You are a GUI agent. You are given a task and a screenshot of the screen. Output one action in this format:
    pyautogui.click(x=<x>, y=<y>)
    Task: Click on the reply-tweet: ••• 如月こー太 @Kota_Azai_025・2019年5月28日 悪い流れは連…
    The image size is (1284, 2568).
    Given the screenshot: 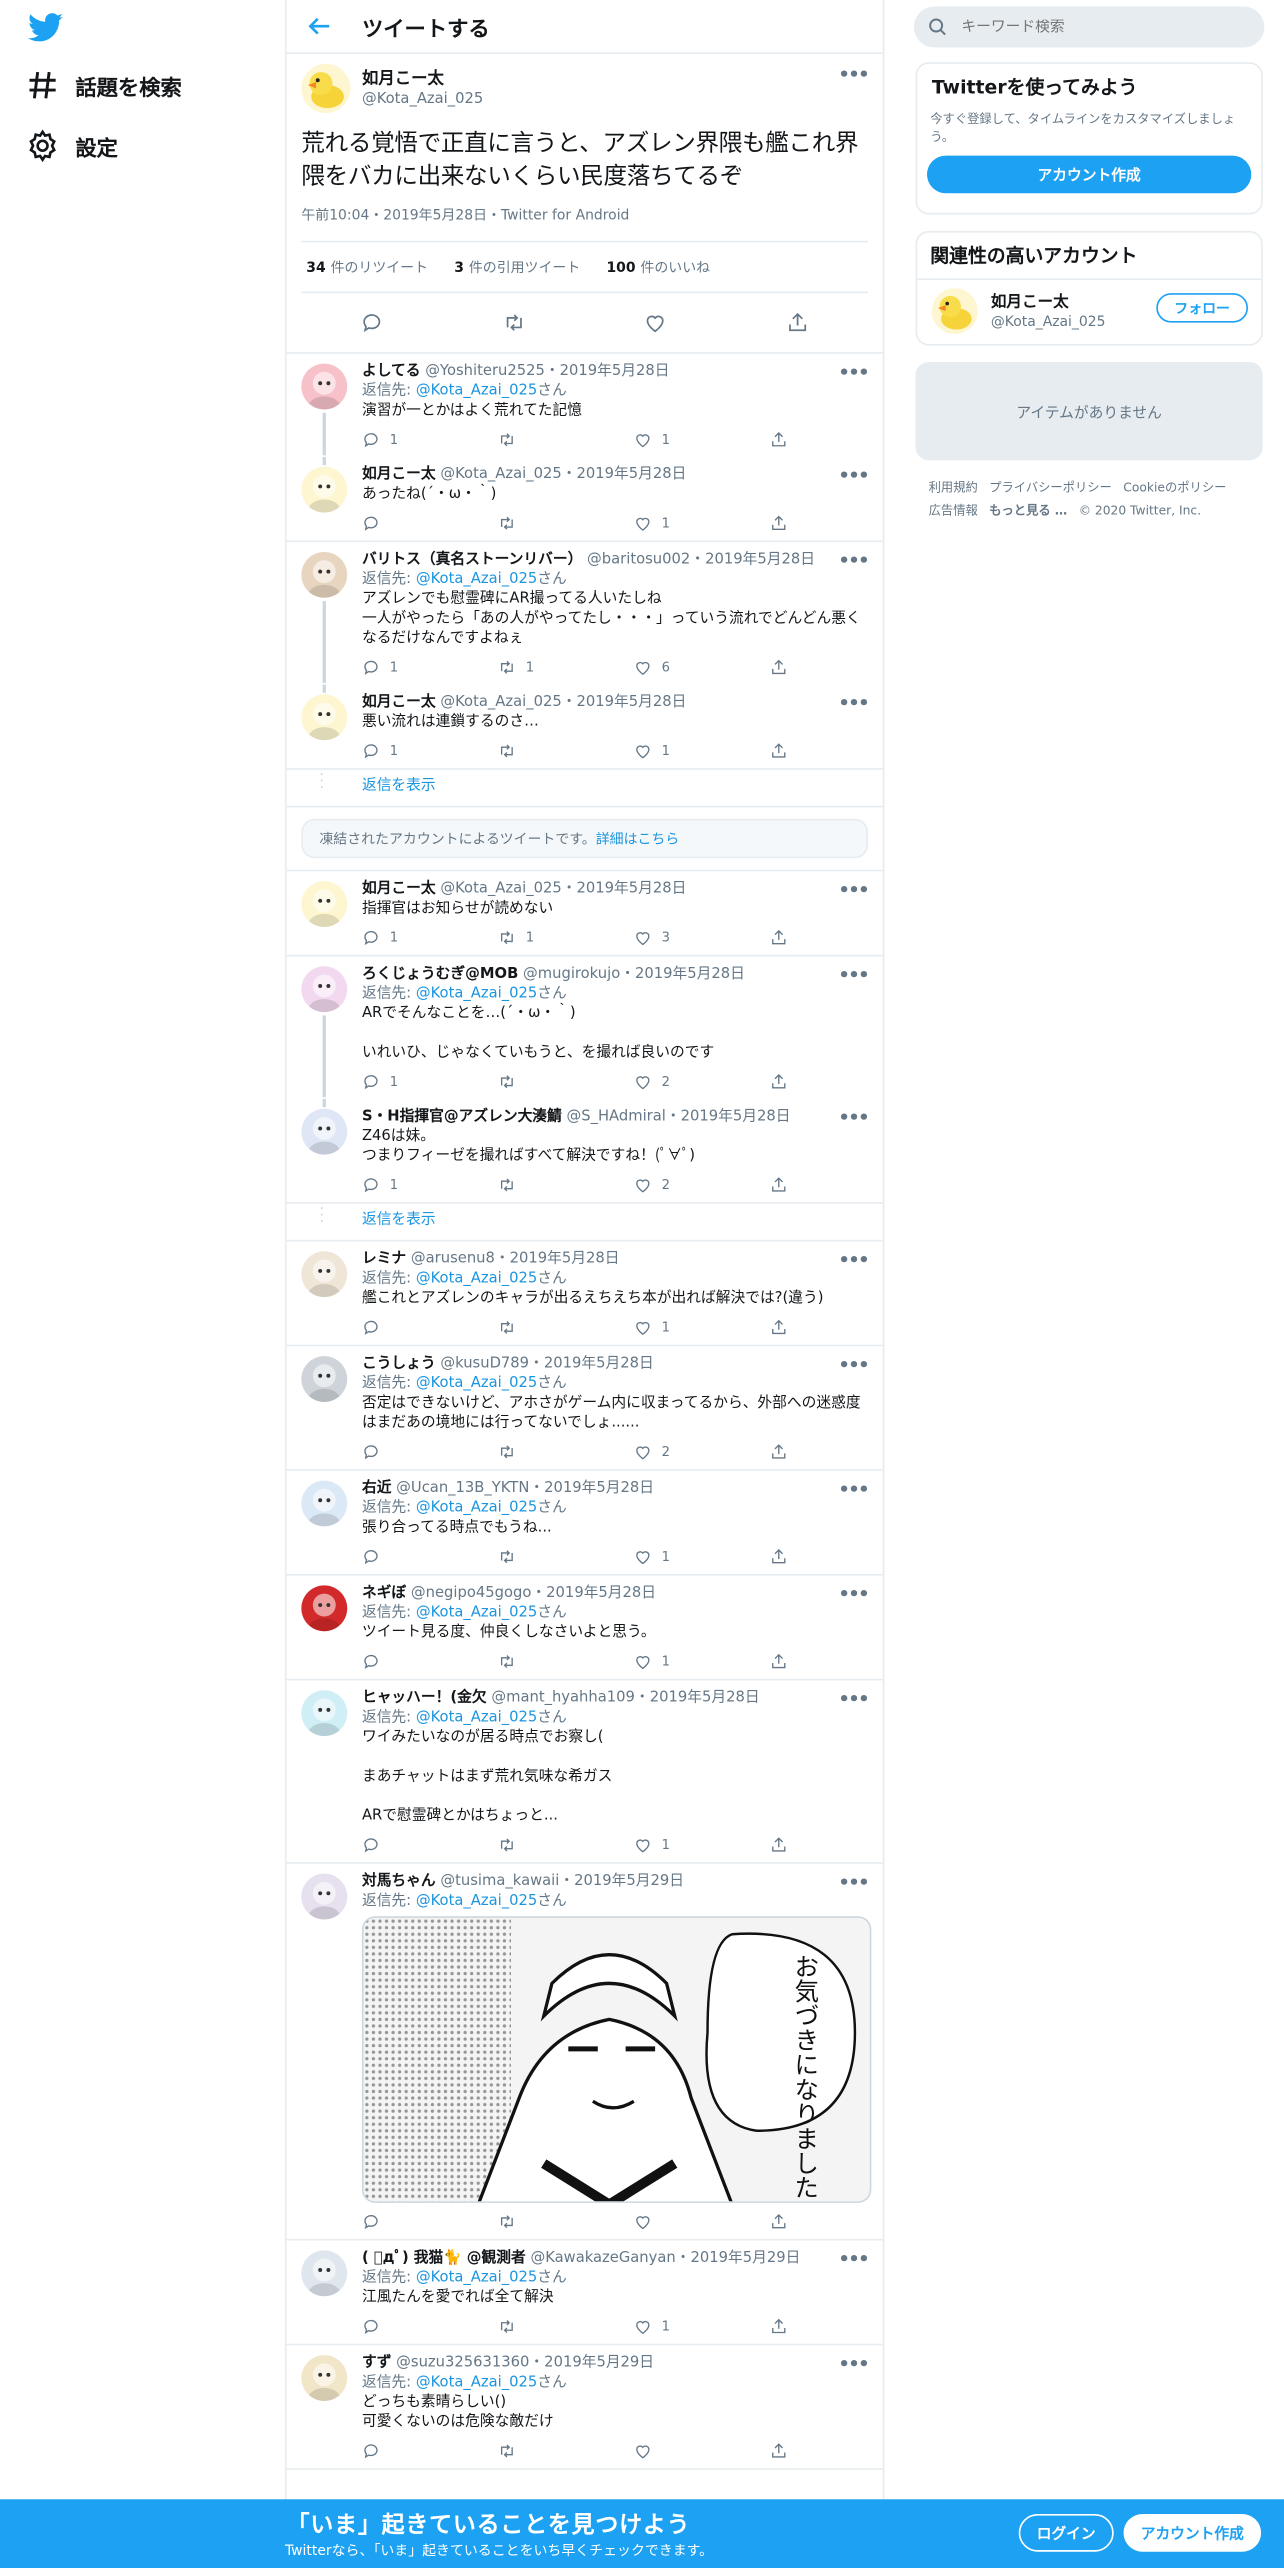 What is the action you would take?
    pyautogui.click(x=584, y=727)
    